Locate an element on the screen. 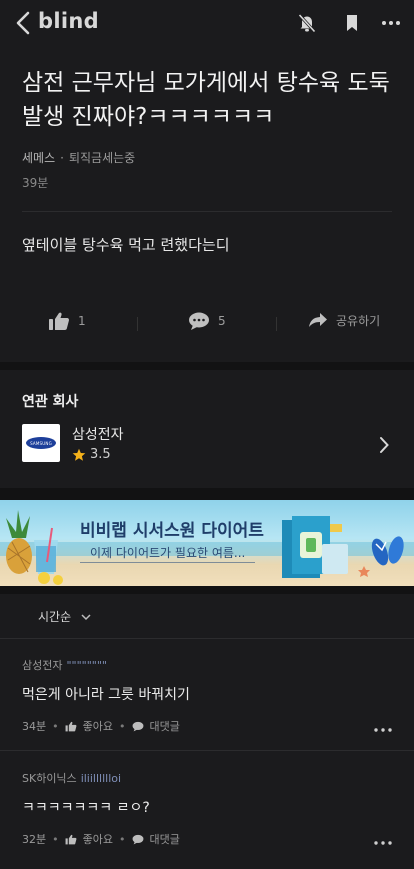  star-icon is located at coordinates (79, 454).